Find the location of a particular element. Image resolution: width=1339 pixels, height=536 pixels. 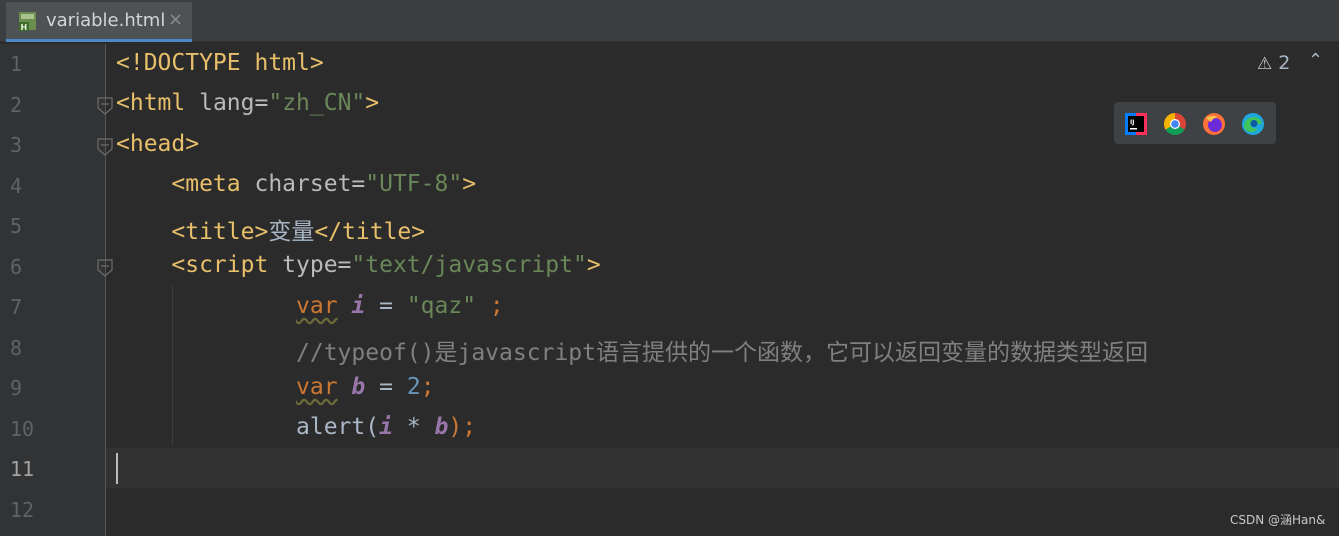

code-line-9: var b = 2; is located at coordinates (275, 387).